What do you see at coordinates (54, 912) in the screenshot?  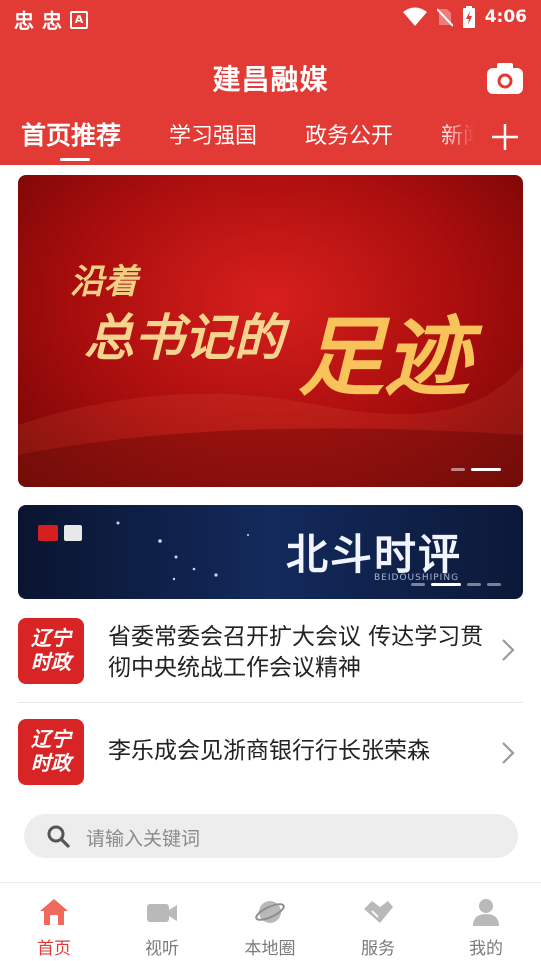 I see `home-icon` at bounding box center [54, 912].